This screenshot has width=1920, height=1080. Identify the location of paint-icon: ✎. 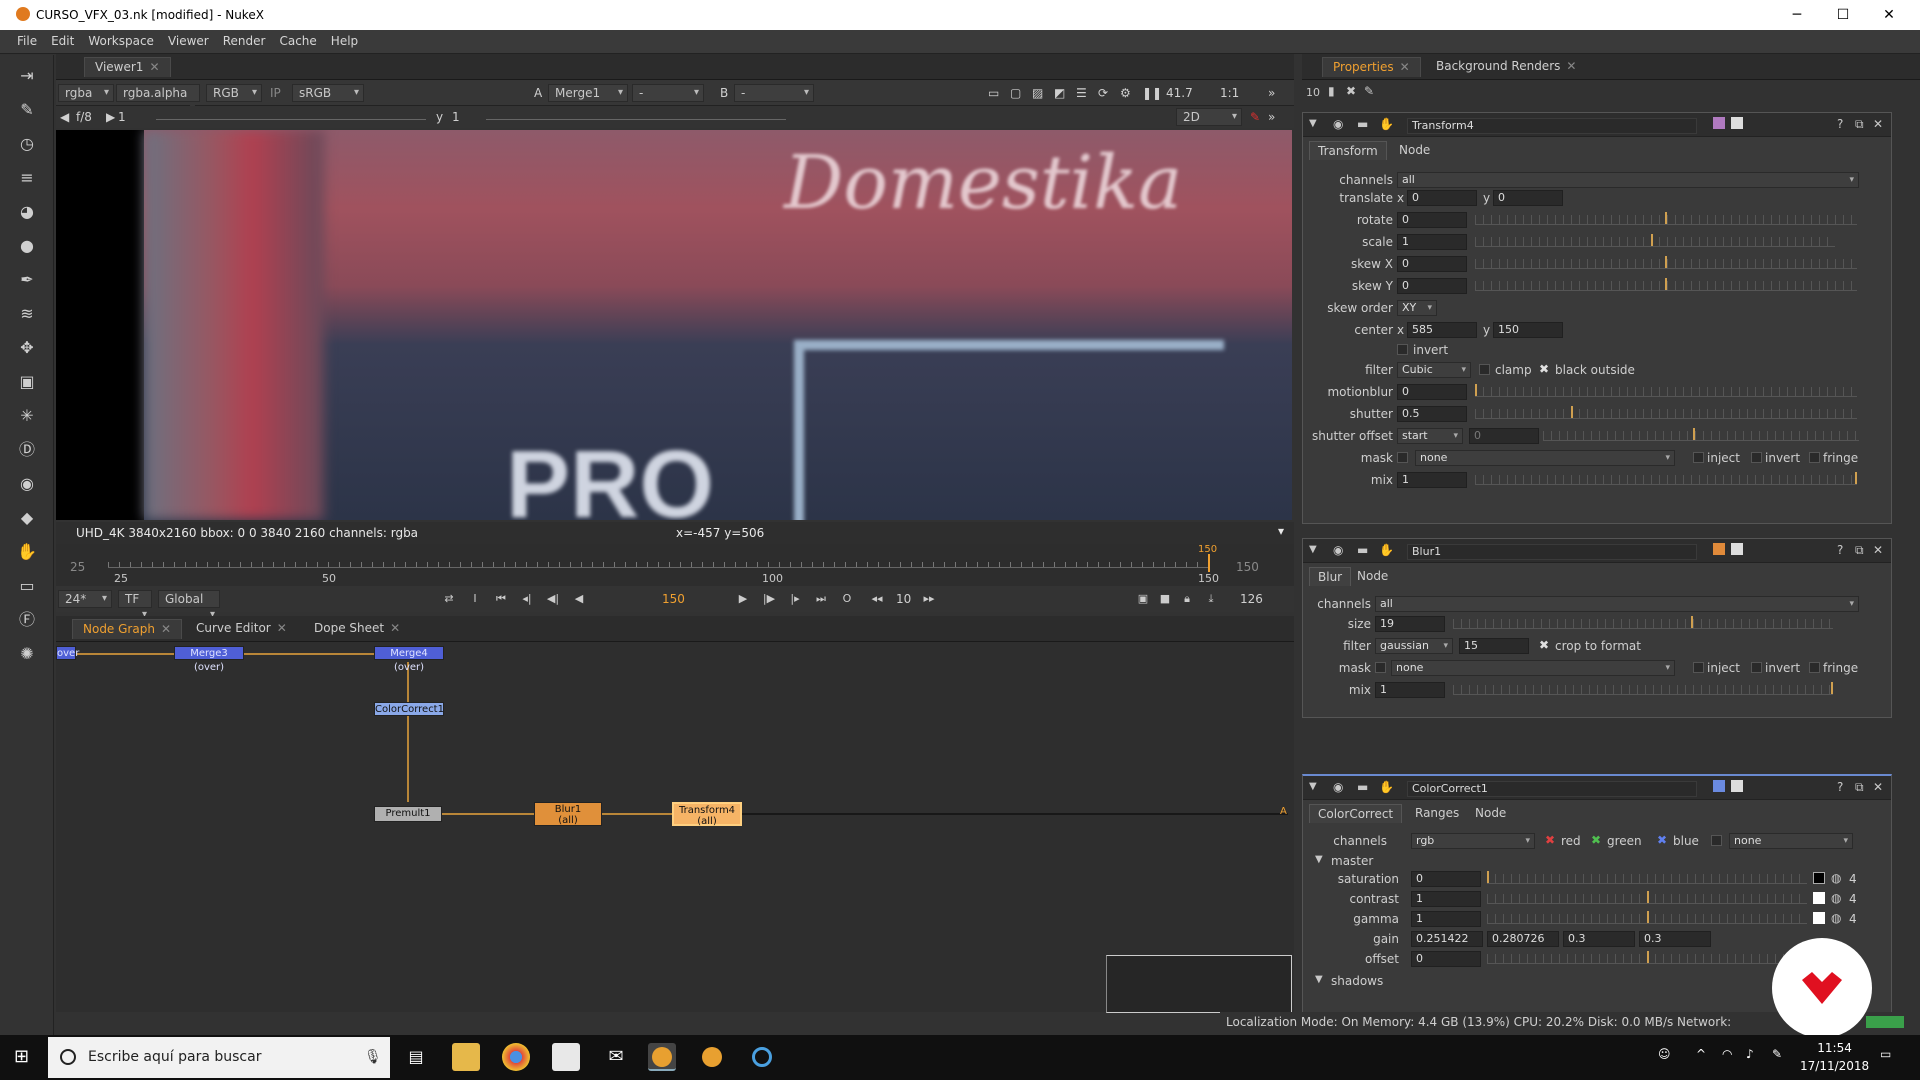
(1255, 117).